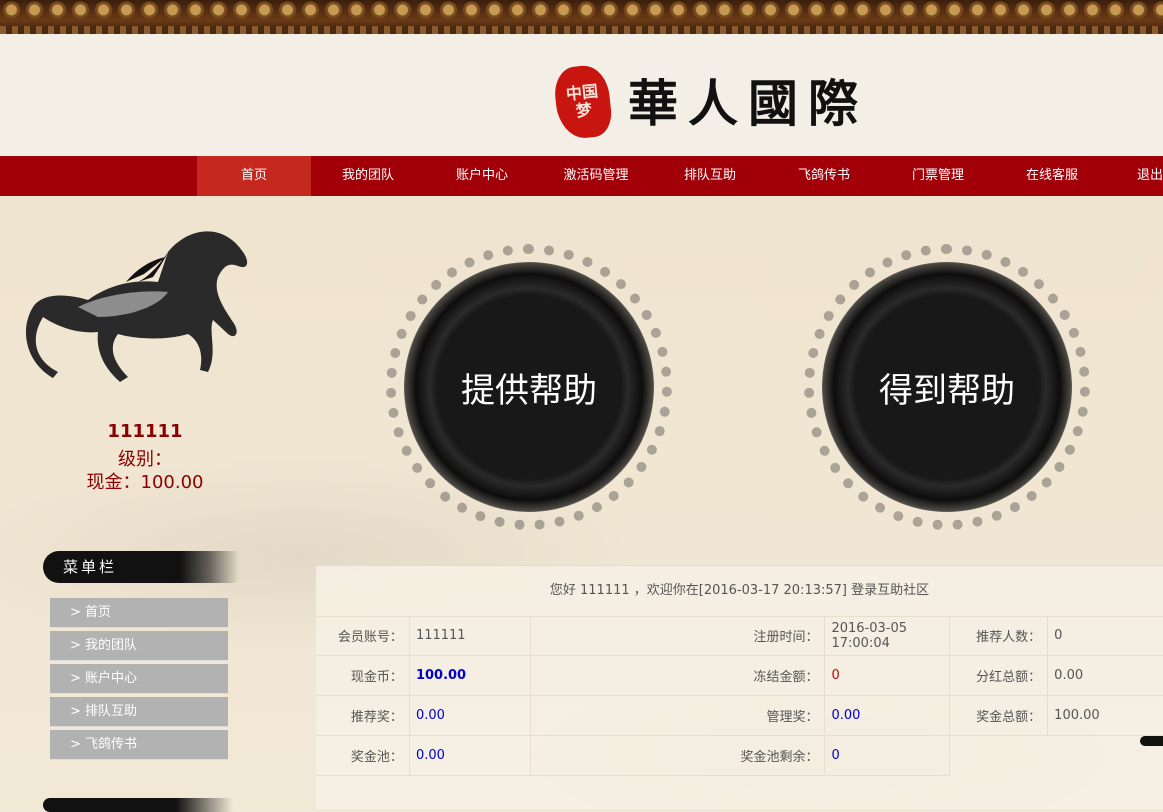 The height and width of the screenshot is (812, 1163). I want to click on menu-title: 菜单栏, so click(141, 567).